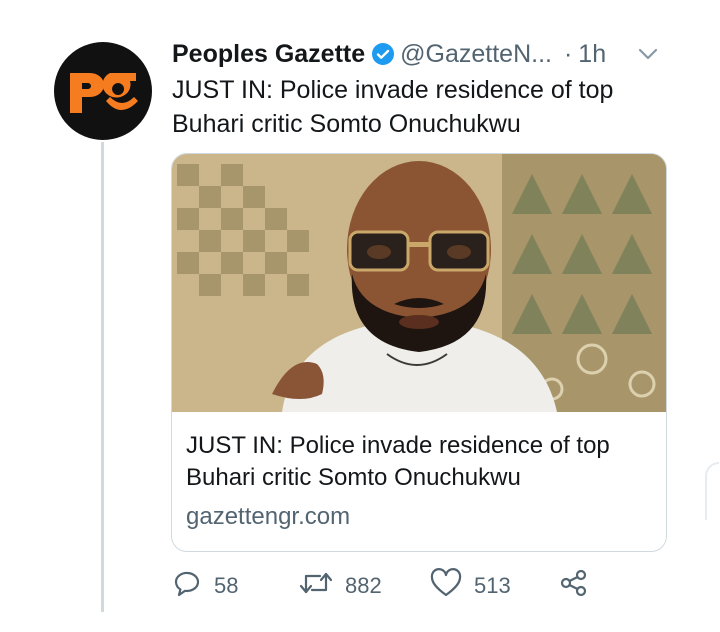 The image size is (720, 632). Describe the element at coordinates (205, 586) in the screenshot. I see `reply-button: 58` at that location.